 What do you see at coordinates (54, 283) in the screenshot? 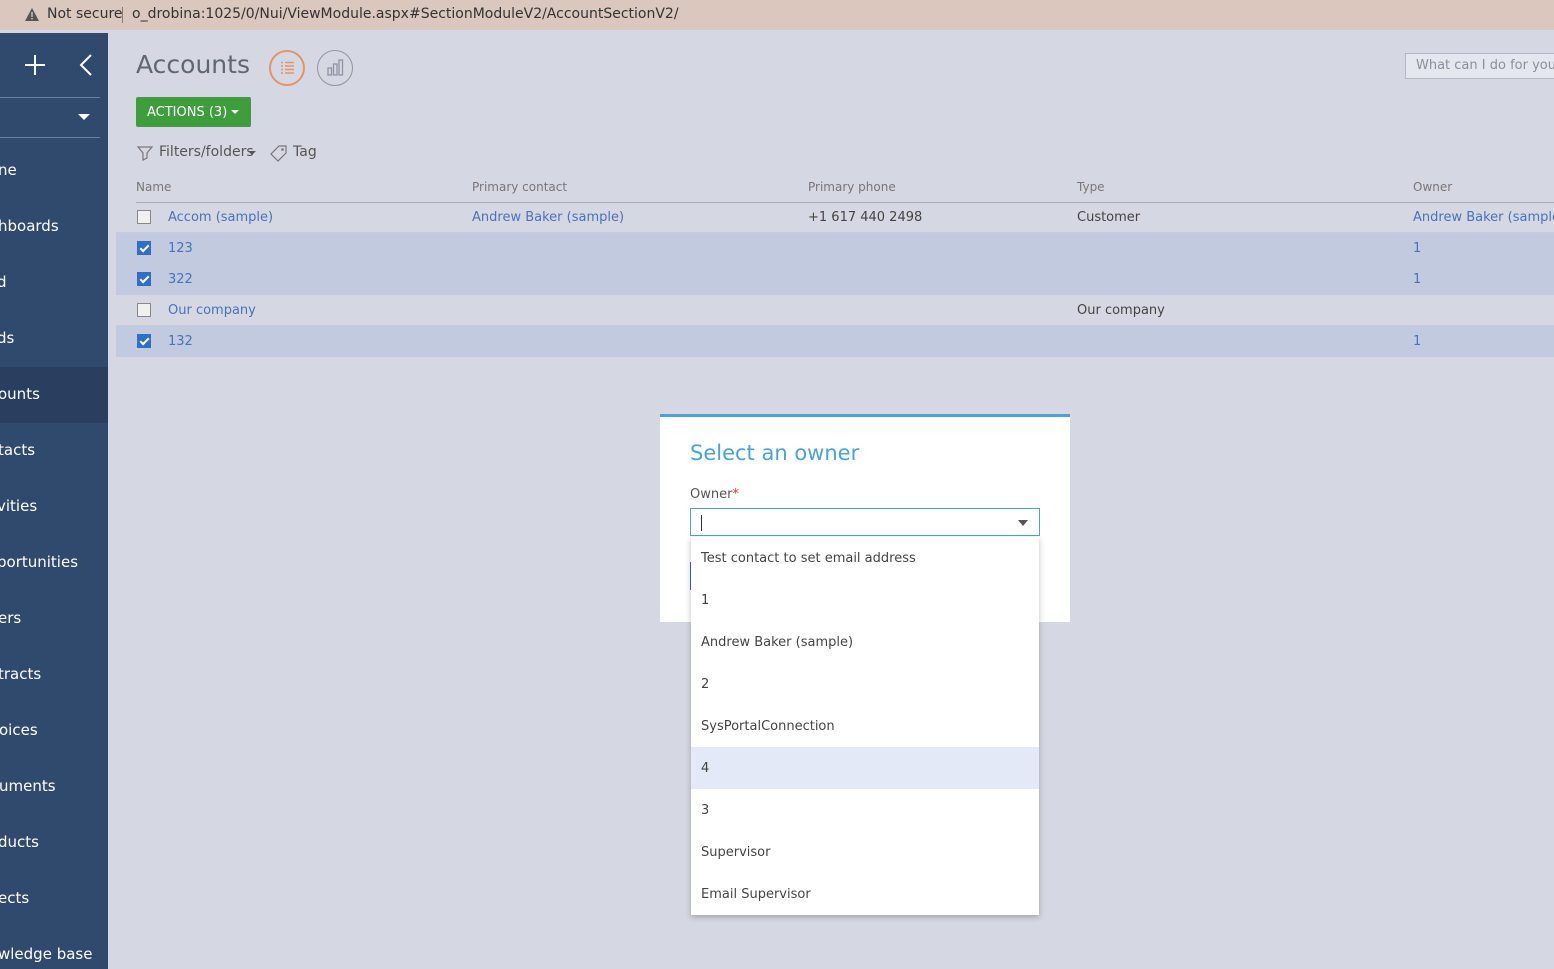
I see `sidebar-item: d` at bounding box center [54, 283].